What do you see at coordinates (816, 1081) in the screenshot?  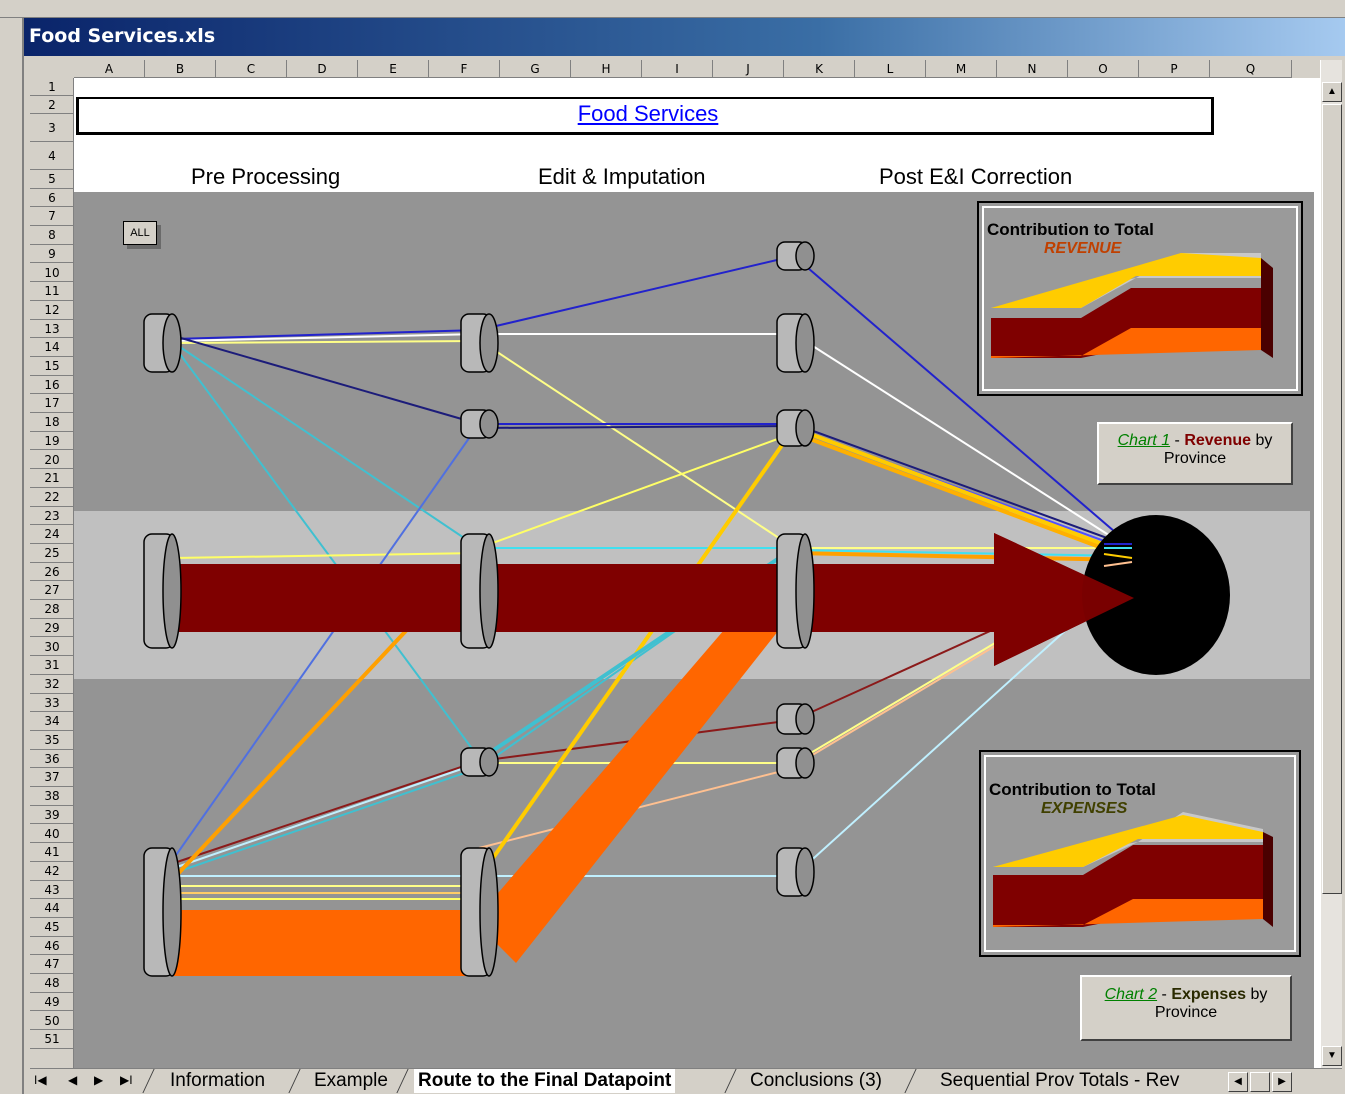 I see `tab-conclusions: Conclusions (3)` at bounding box center [816, 1081].